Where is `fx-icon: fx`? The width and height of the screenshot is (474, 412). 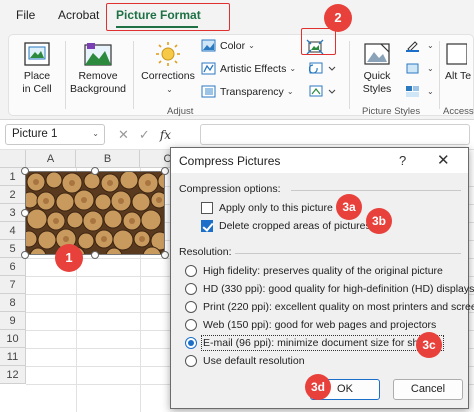
fx-icon: fx is located at coordinates (165, 135).